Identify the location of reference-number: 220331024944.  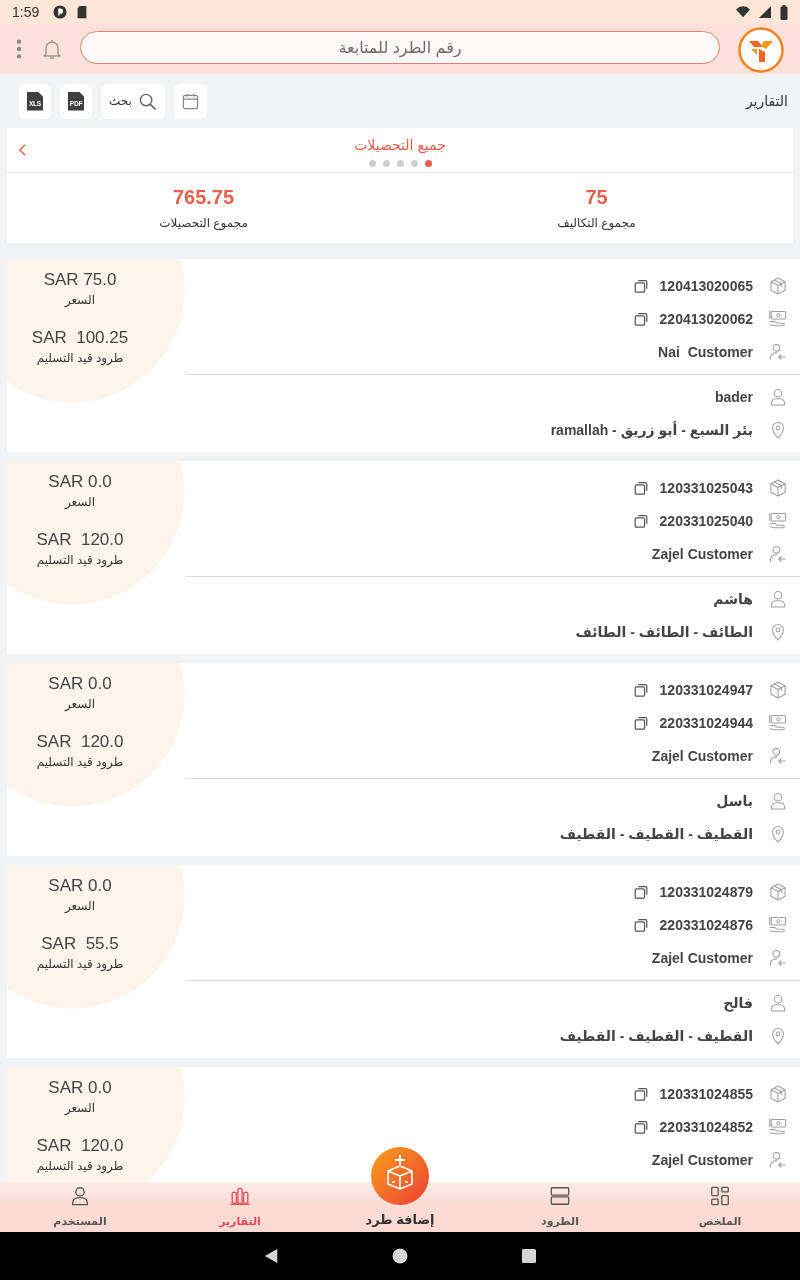
(706, 722).